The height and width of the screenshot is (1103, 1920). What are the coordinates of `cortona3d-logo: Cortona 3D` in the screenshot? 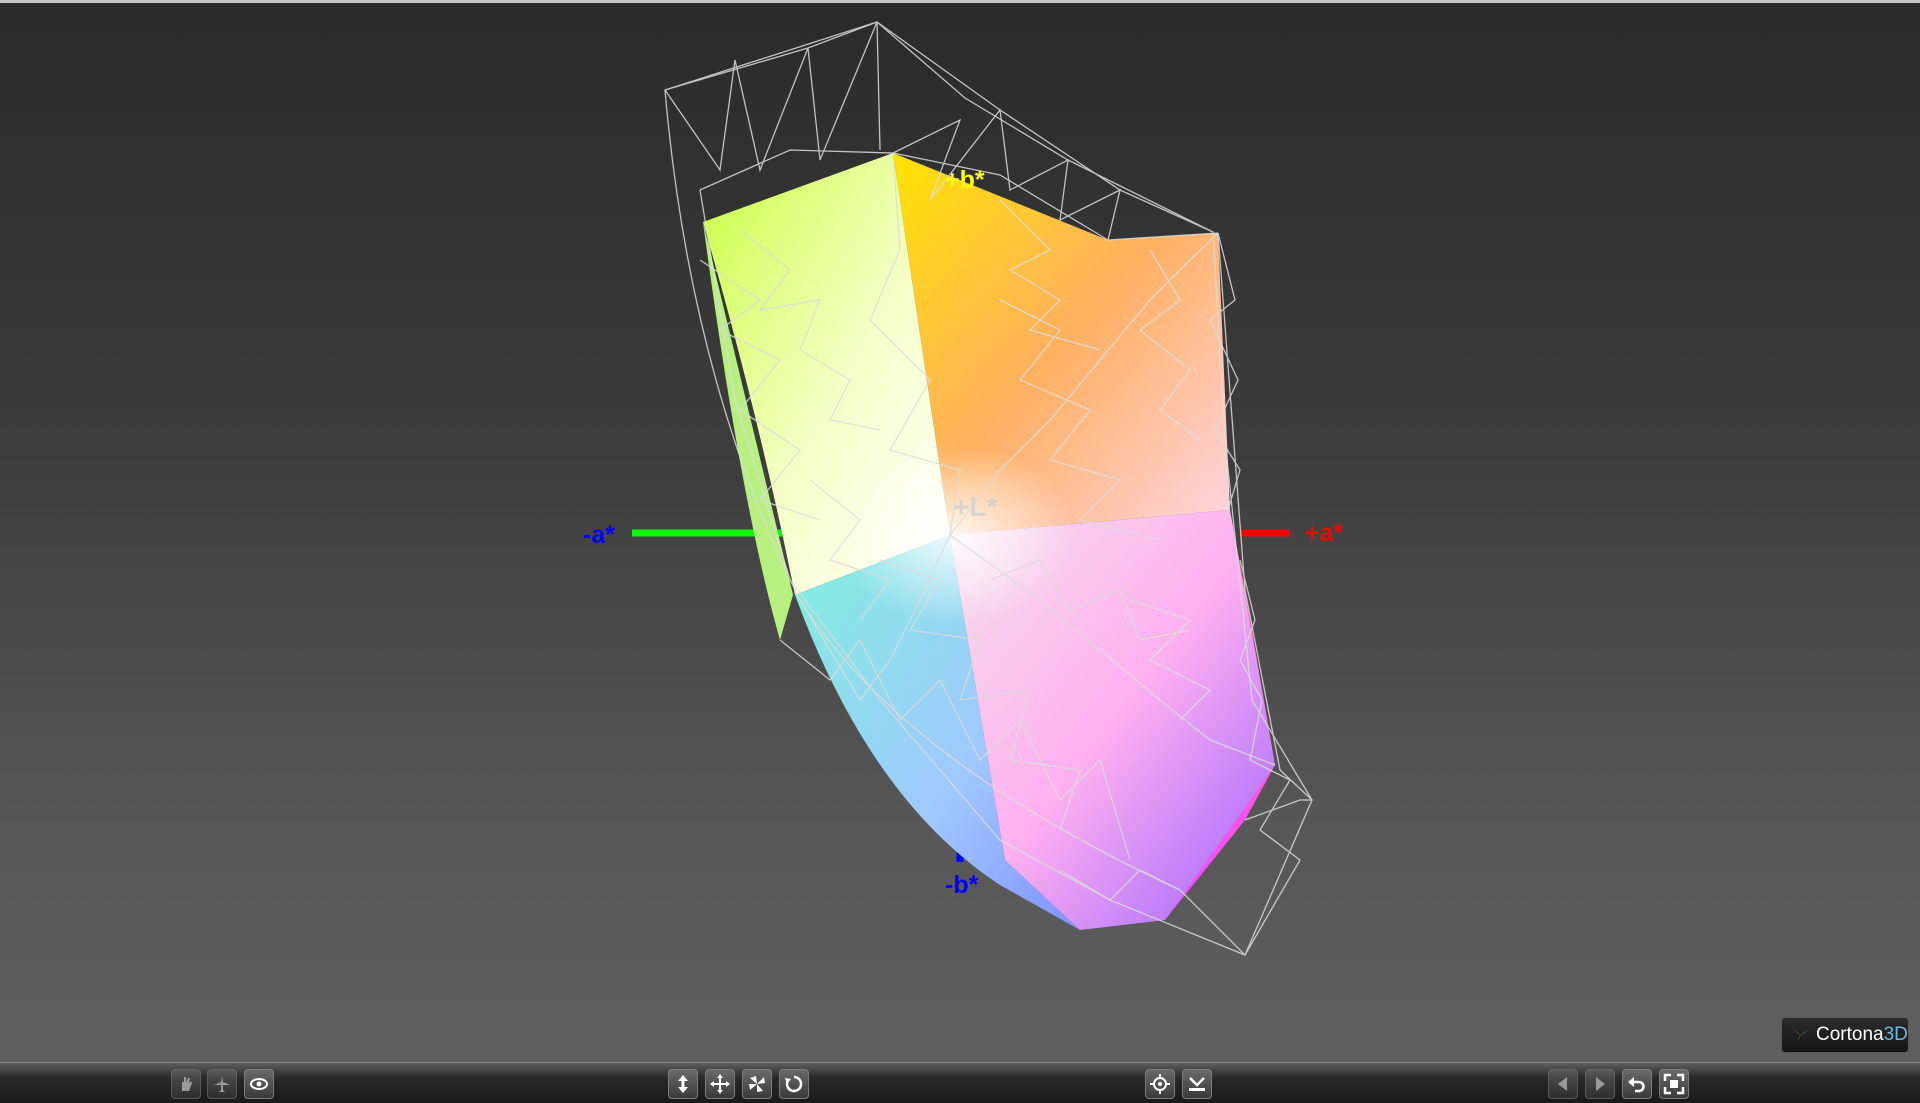 It's located at (1845, 1035).